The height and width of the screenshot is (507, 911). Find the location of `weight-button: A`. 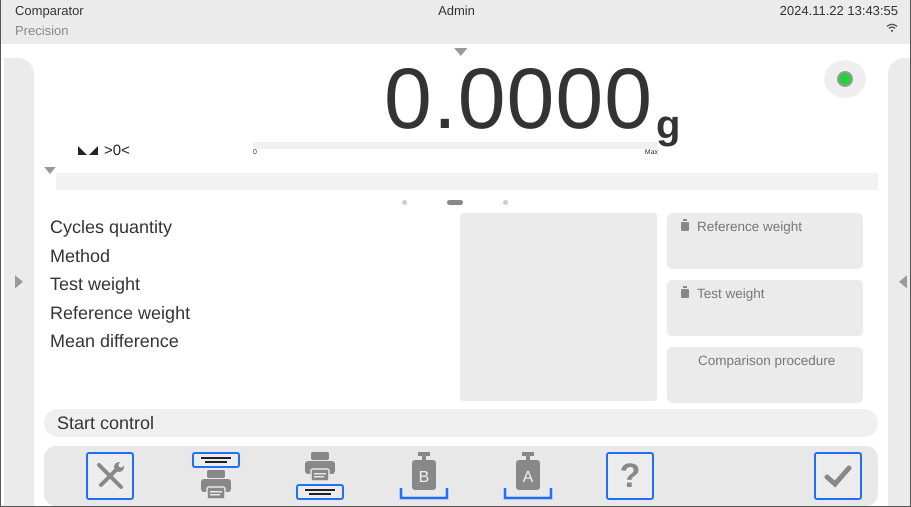

weight-button: A is located at coordinates (528, 476).